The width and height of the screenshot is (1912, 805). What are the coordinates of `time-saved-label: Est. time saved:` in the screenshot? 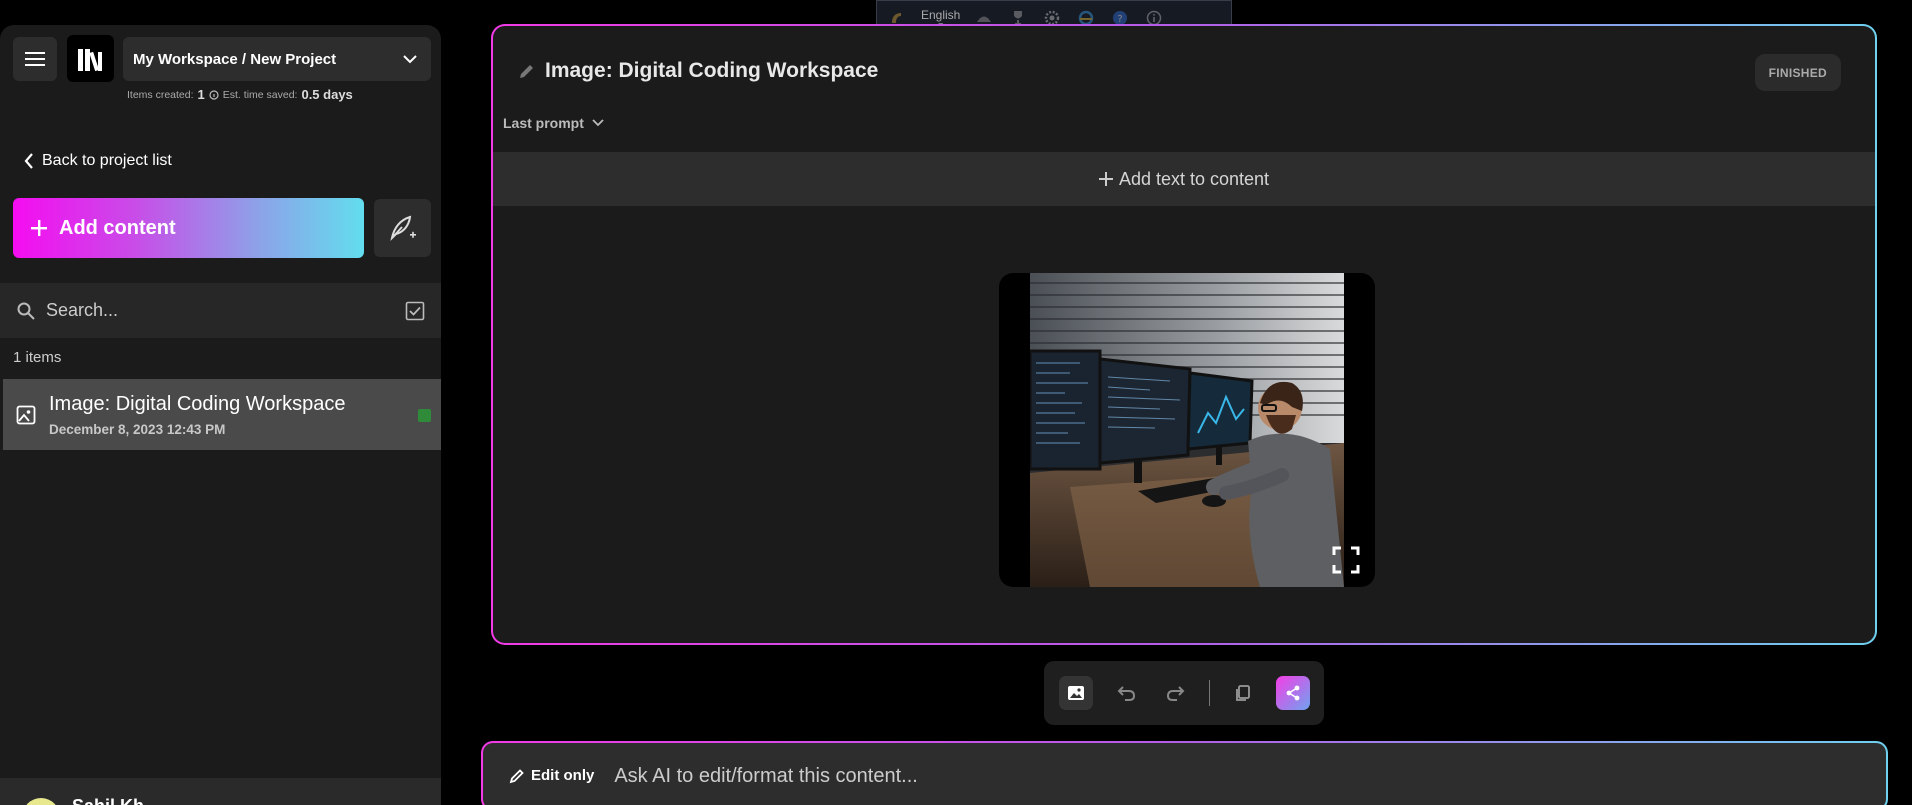 It's located at (260, 94).